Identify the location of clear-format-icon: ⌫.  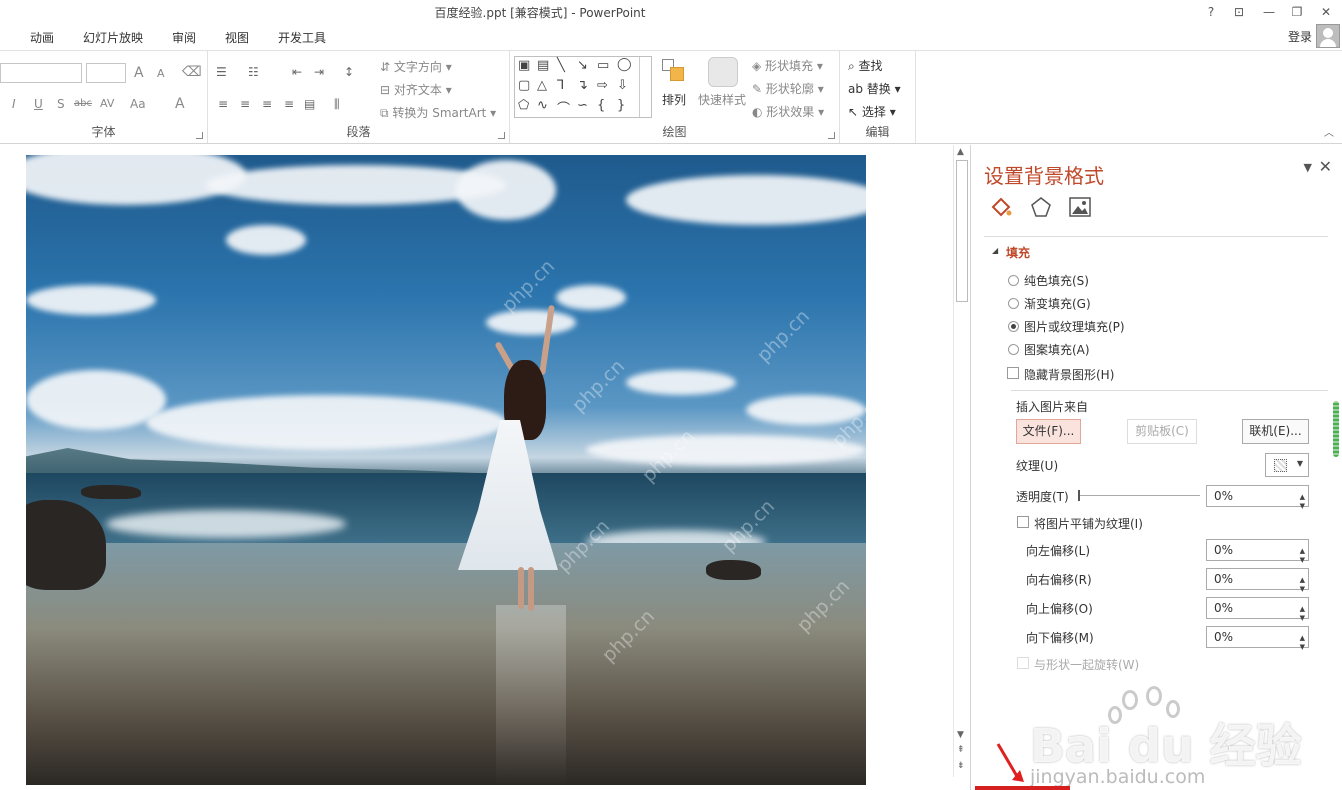
(192, 72).